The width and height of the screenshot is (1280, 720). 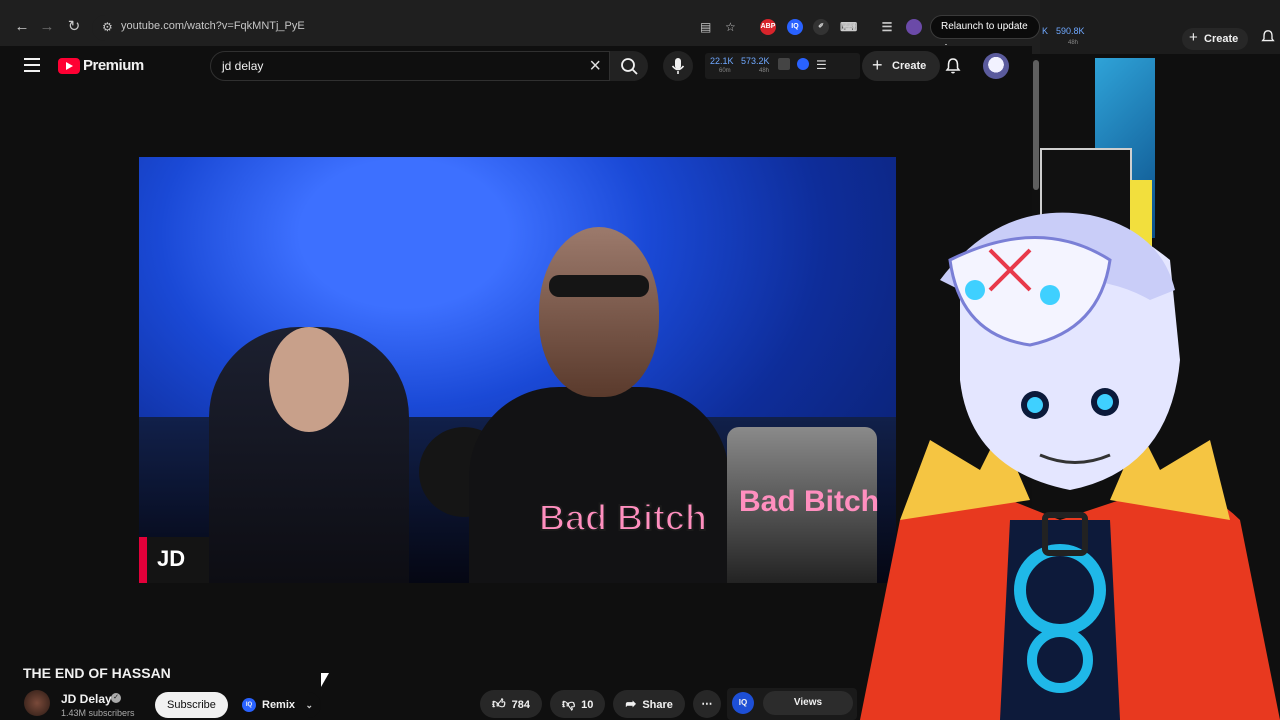 I want to click on stat-value-a: 22.1K, so click(x=722, y=61).